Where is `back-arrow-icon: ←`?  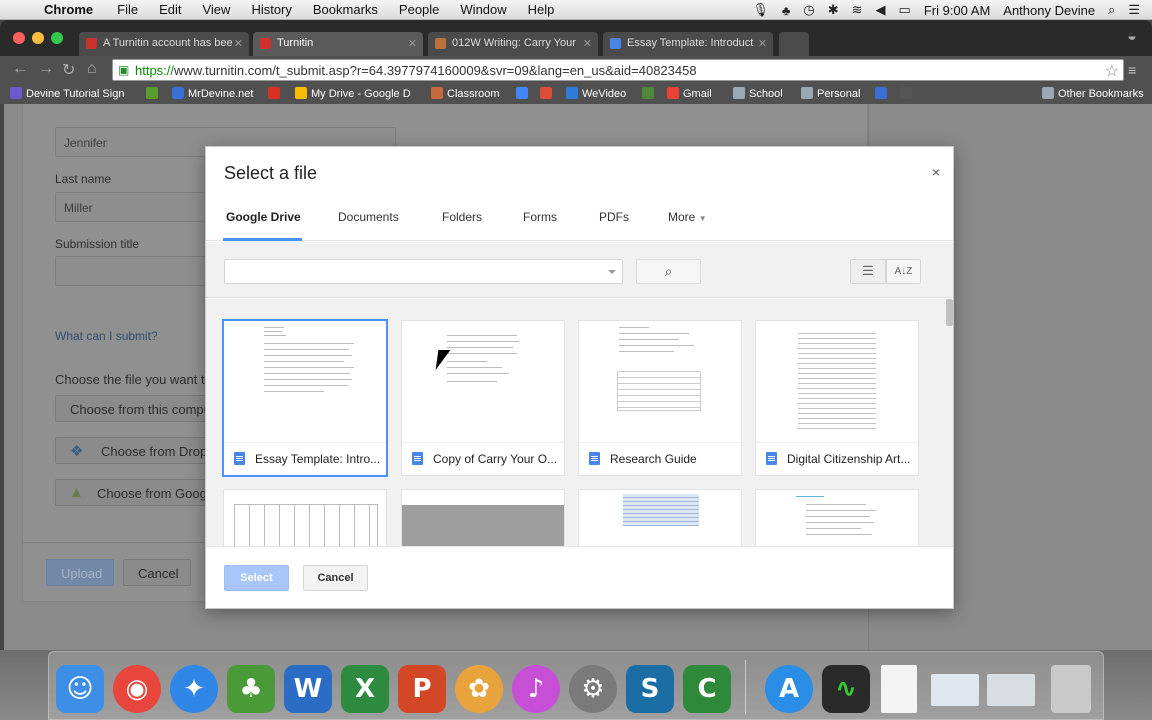 back-arrow-icon: ← is located at coordinates (20, 69).